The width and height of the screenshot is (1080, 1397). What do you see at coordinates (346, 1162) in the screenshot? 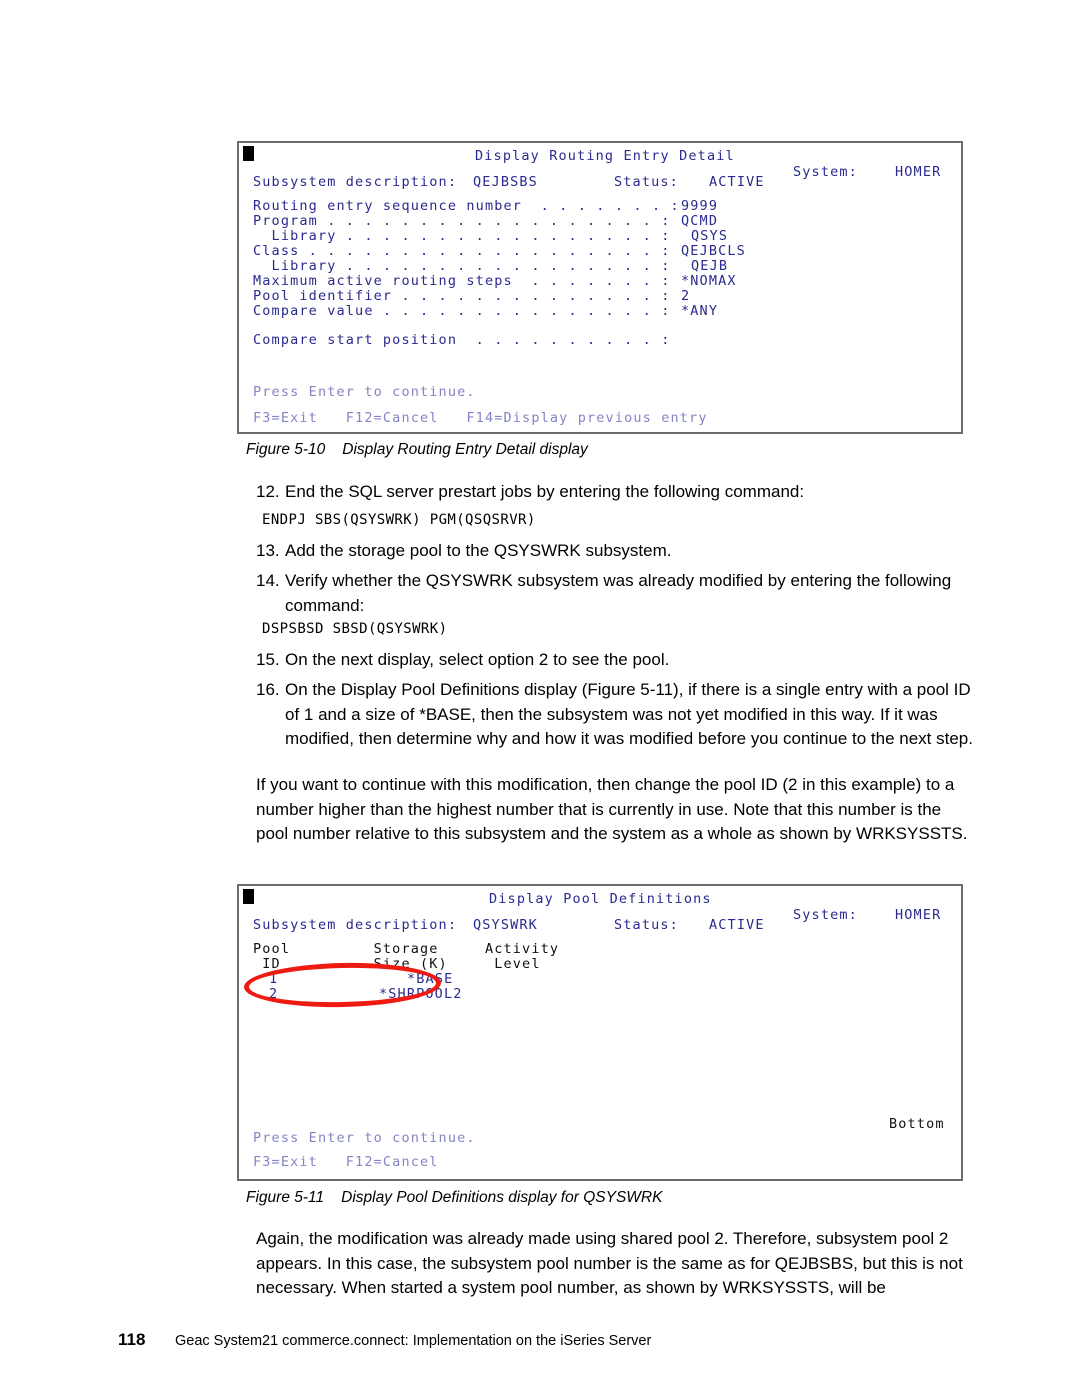
I see `function-key-legend: F3=Exit F12=Cancel` at bounding box center [346, 1162].